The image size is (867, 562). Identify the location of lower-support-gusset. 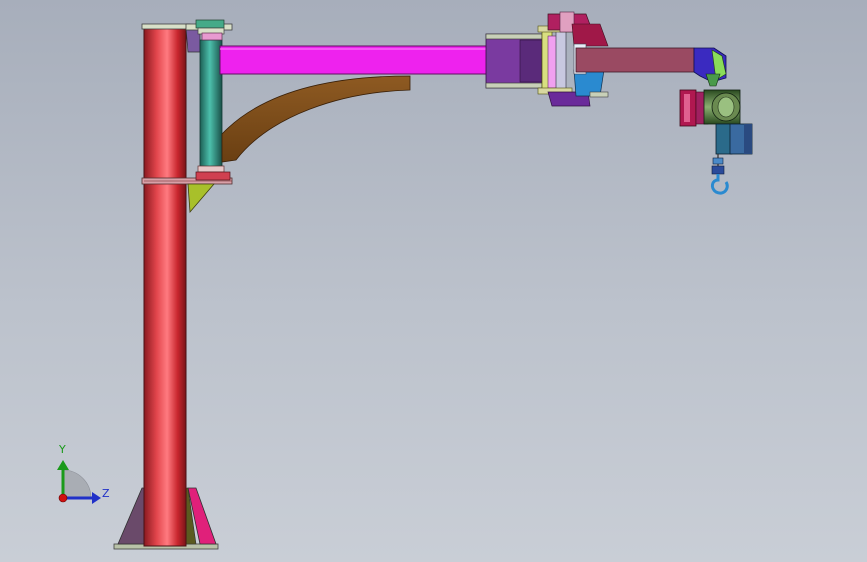
(201, 198).